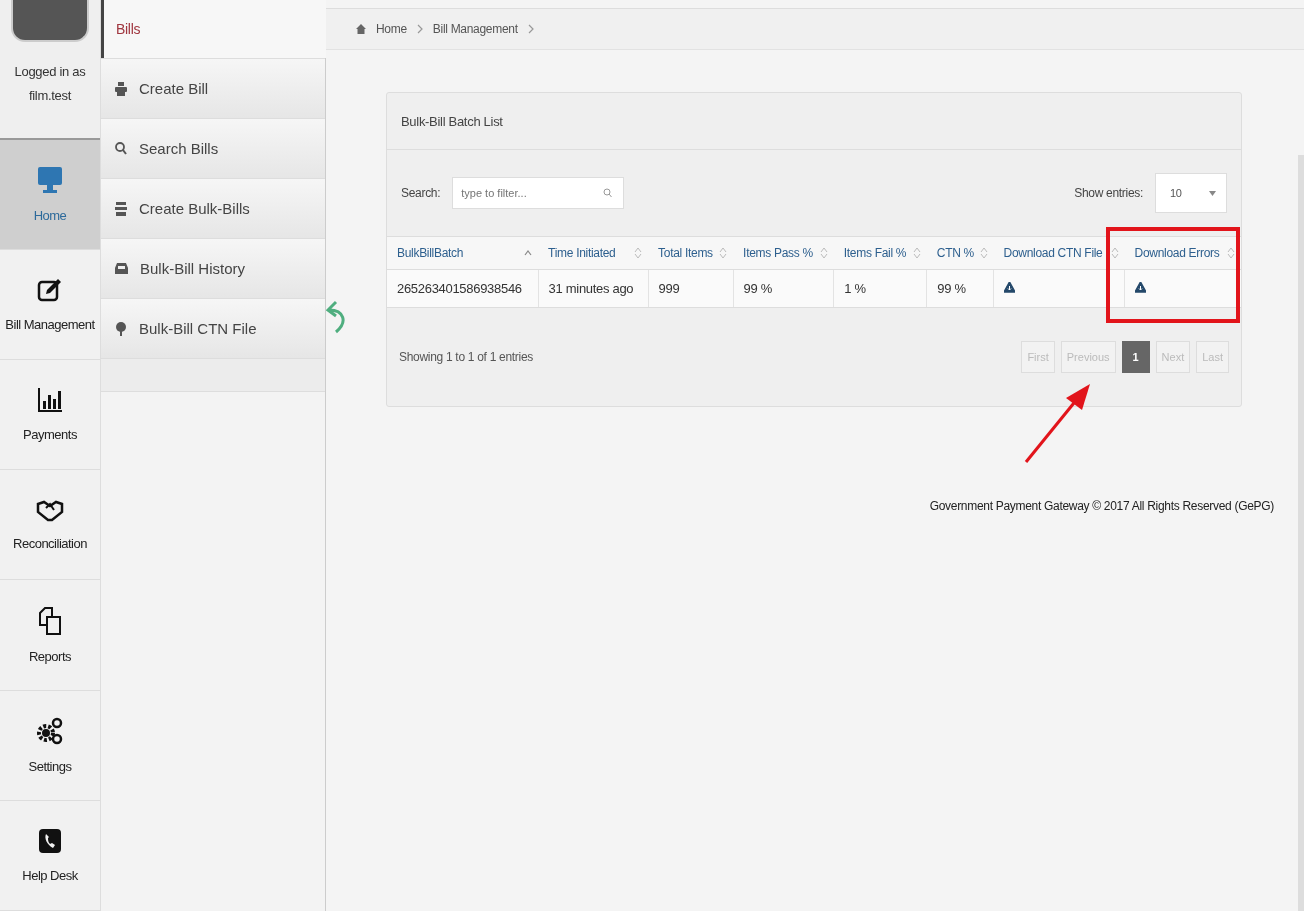 The height and width of the screenshot is (911, 1304). I want to click on submenu-item: Bulk-Bill CTN File, so click(213, 328).